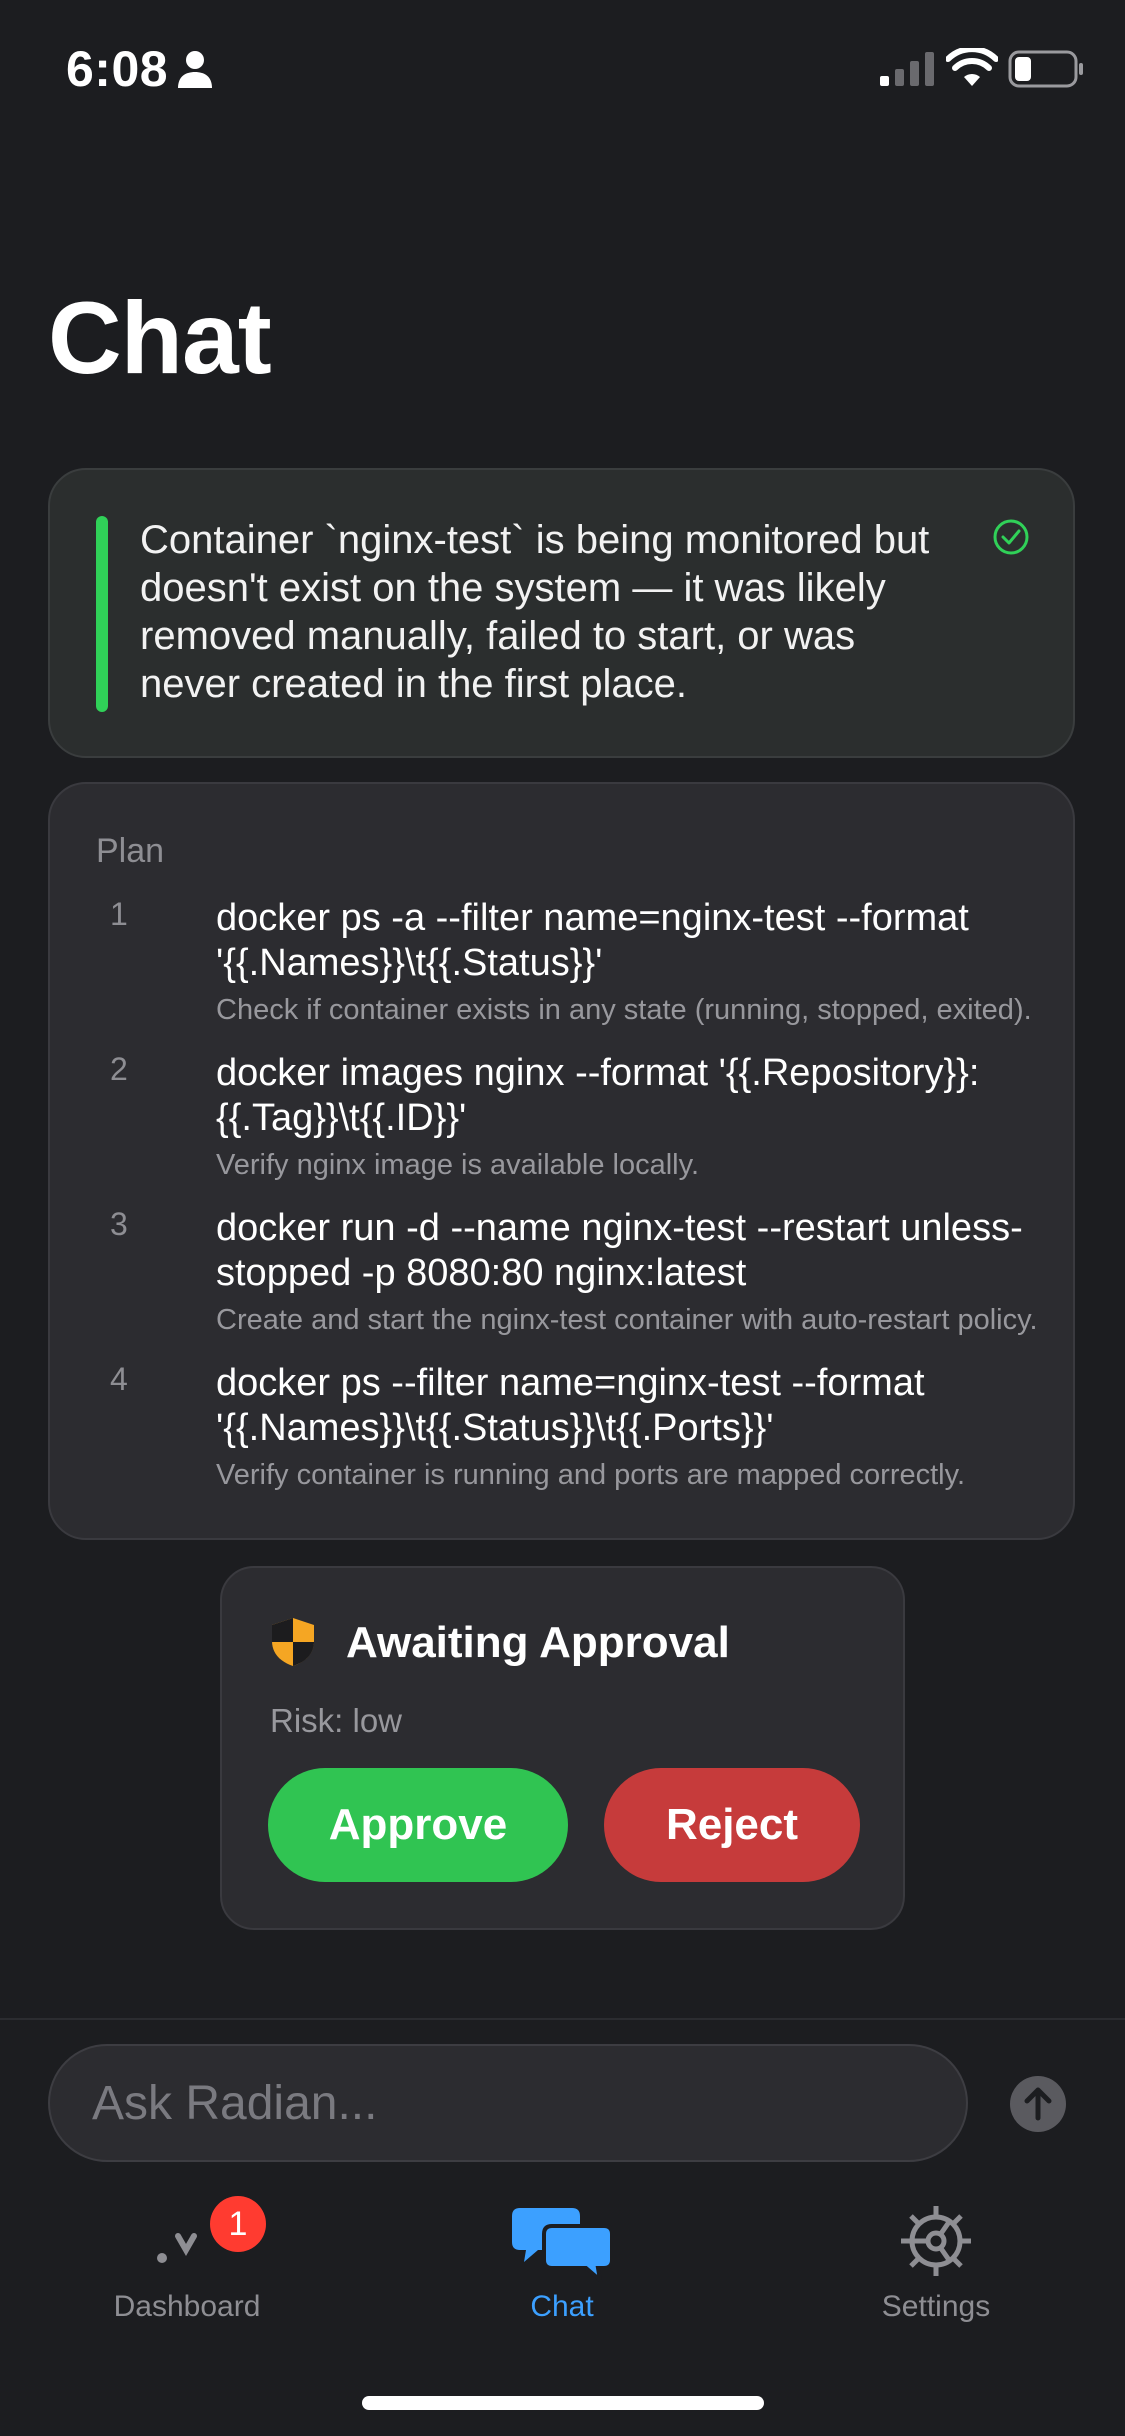 The image size is (1125, 2436). What do you see at coordinates (562, 2306) in the screenshot?
I see `tab-chat-label: Chat` at bounding box center [562, 2306].